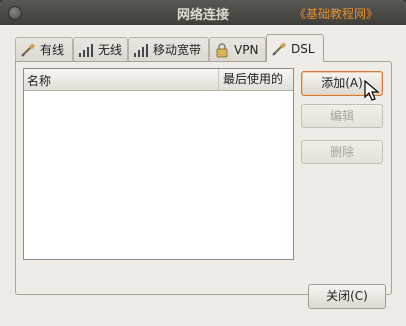  I want to click on tab-label: VPN, so click(246, 49).